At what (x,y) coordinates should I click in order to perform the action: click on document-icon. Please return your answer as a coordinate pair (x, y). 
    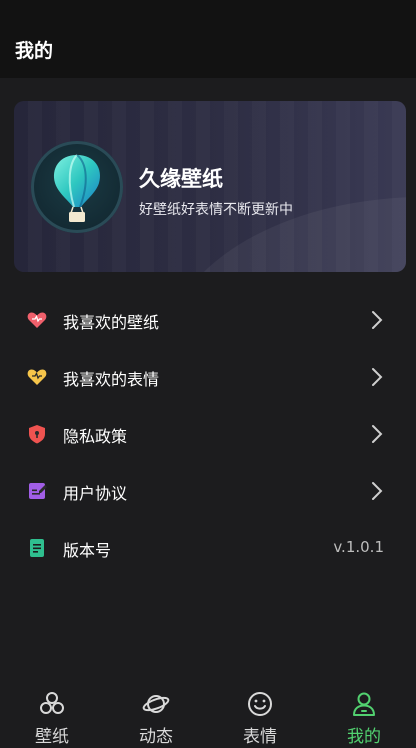
    Looking at the image, I should click on (37, 548).